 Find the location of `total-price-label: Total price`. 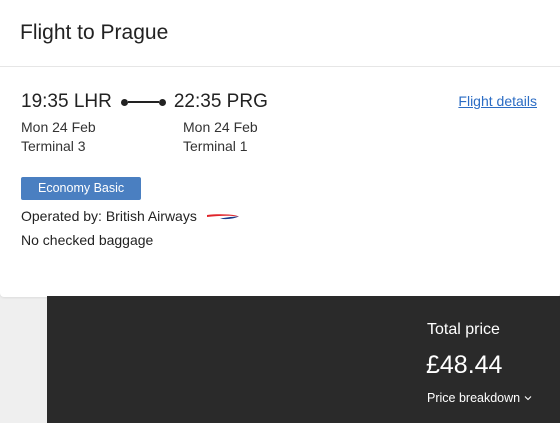

total-price-label: Total price is located at coordinates (463, 329).